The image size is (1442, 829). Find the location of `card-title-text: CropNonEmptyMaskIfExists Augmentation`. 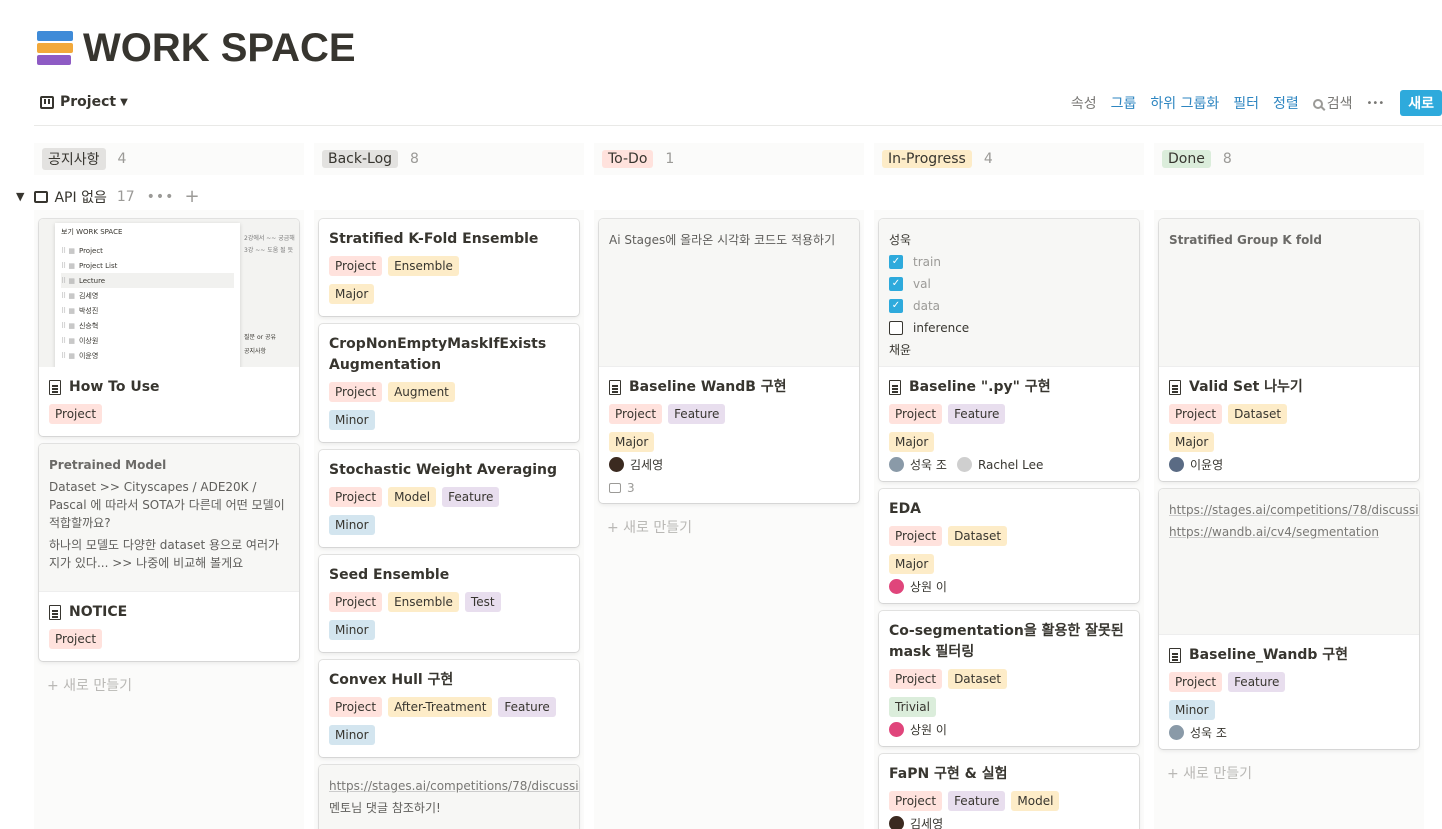

card-title-text: CropNonEmptyMaskIfExists Augmentation is located at coordinates (438, 354).